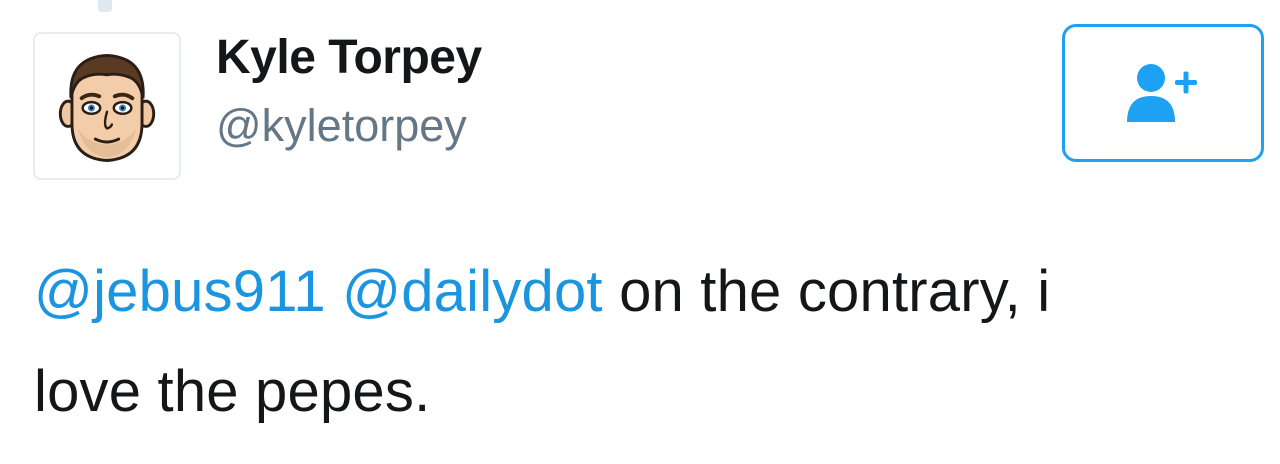  I want to click on mention-jebus911: @jebus911, so click(180, 291).